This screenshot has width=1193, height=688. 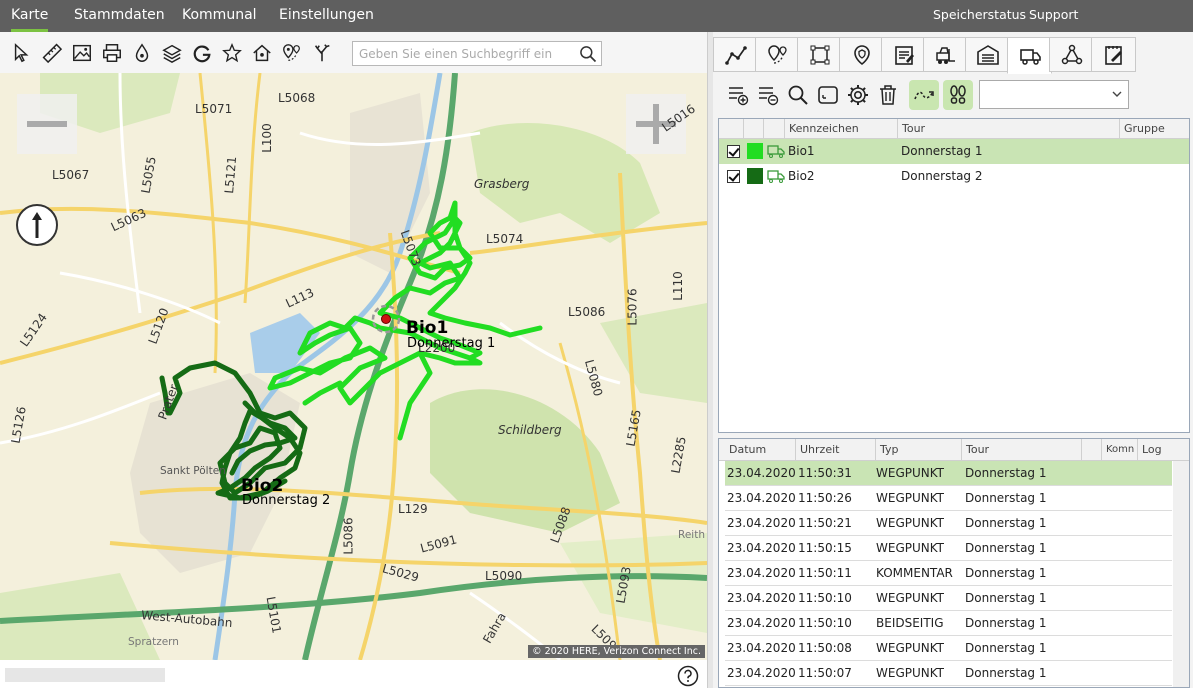 I want to click on map-search-box, so click(x=477, y=53).